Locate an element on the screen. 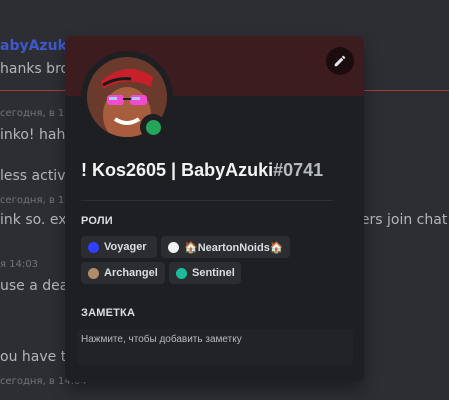 This screenshot has height=400, width=449. role-label: 🏠NeartonNoids🏠 is located at coordinates (234, 247).